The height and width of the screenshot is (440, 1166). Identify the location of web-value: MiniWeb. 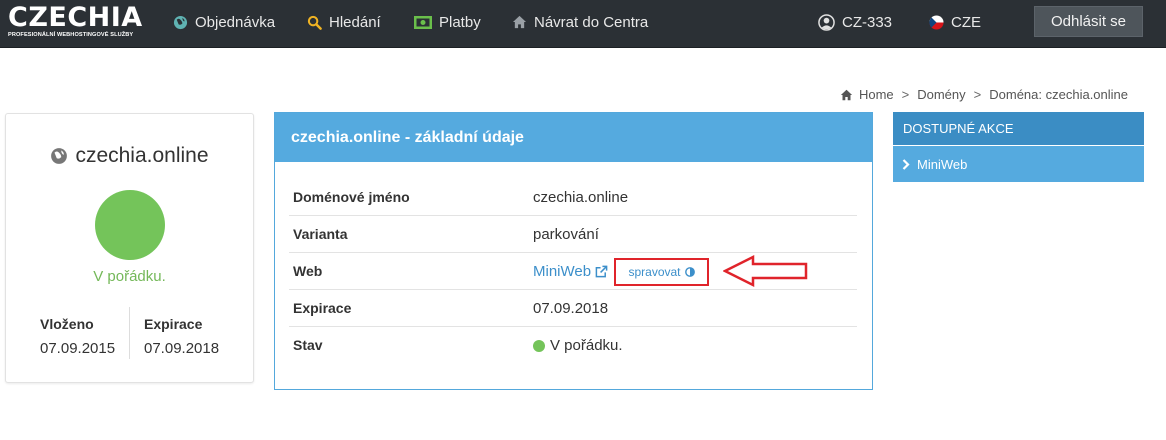
(570, 271).